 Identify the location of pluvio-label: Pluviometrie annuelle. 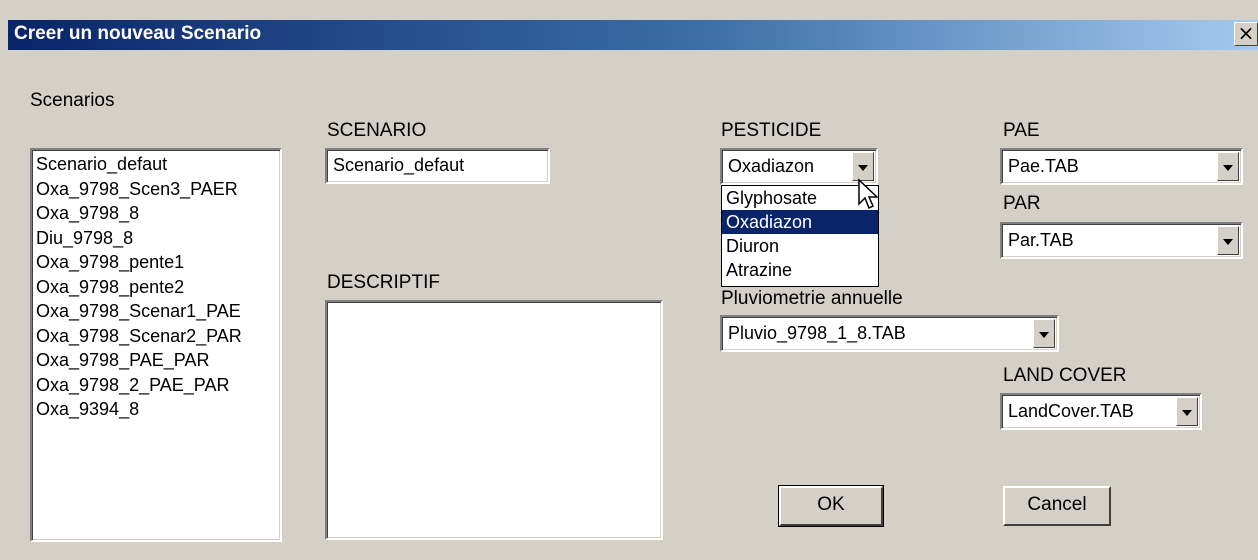
(812, 298).